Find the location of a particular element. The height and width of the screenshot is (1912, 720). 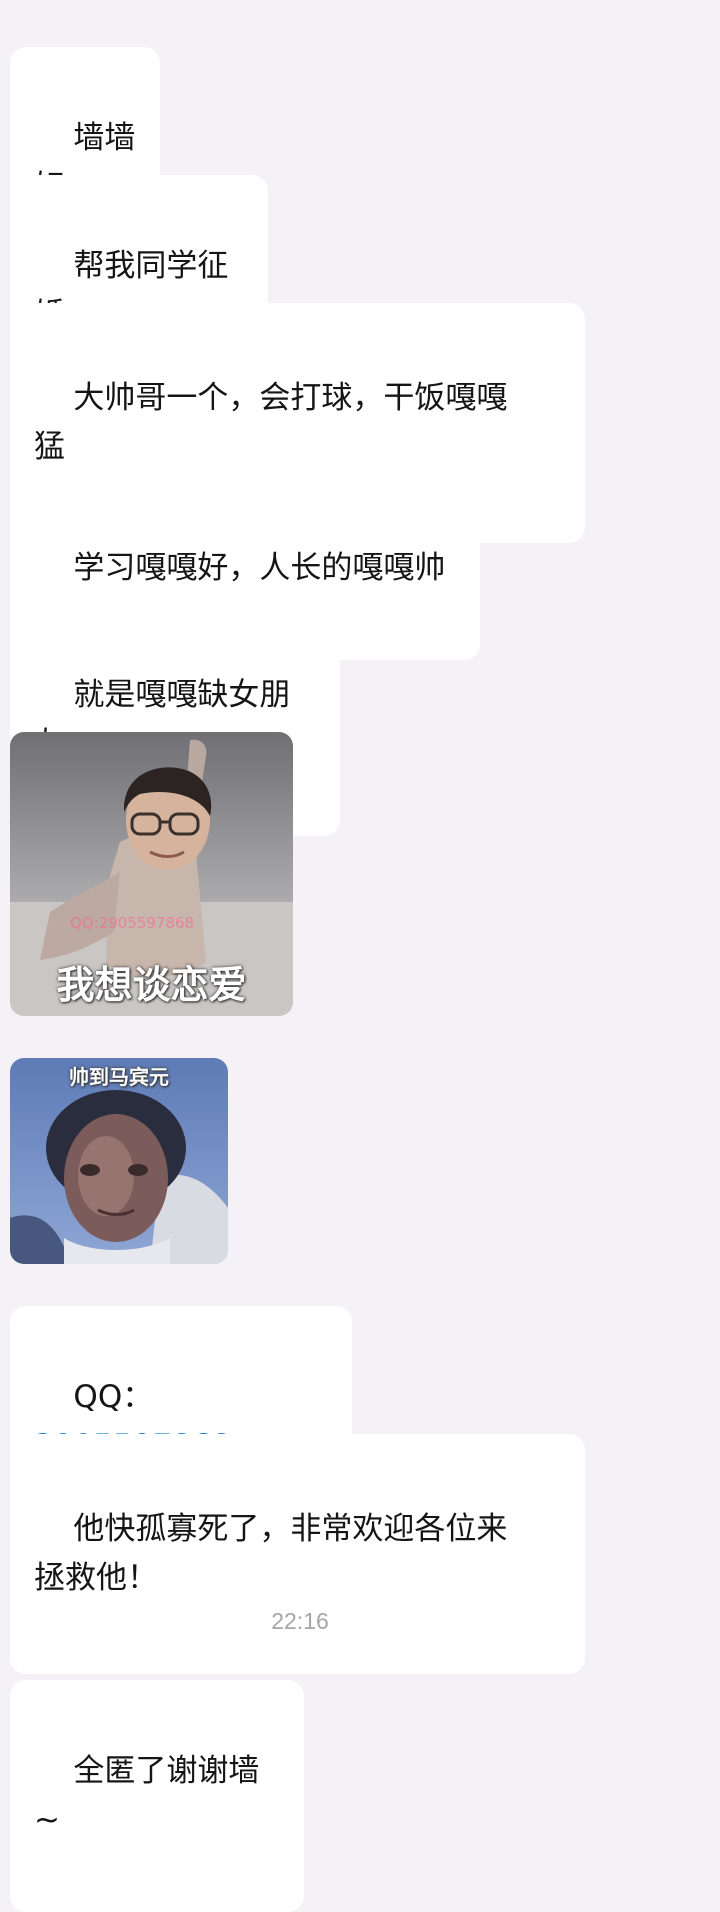

message-timestamp: 22:16 is located at coordinates (300, 1621).